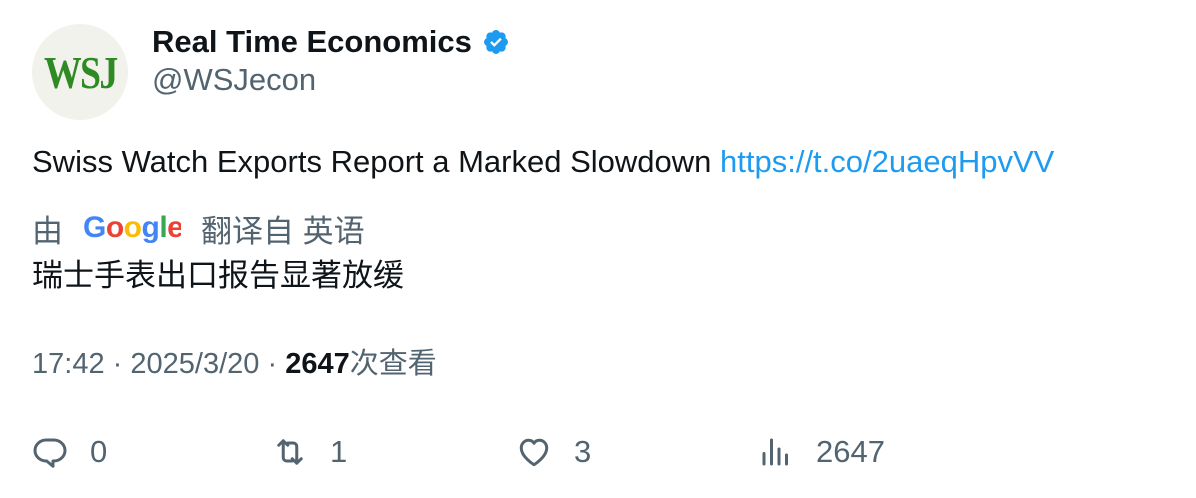 The height and width of the screenshot is (498, 1196). Describe the element at coordinates (47, 231) in the screenshot. I see `translation-prefix: 由` at that location.